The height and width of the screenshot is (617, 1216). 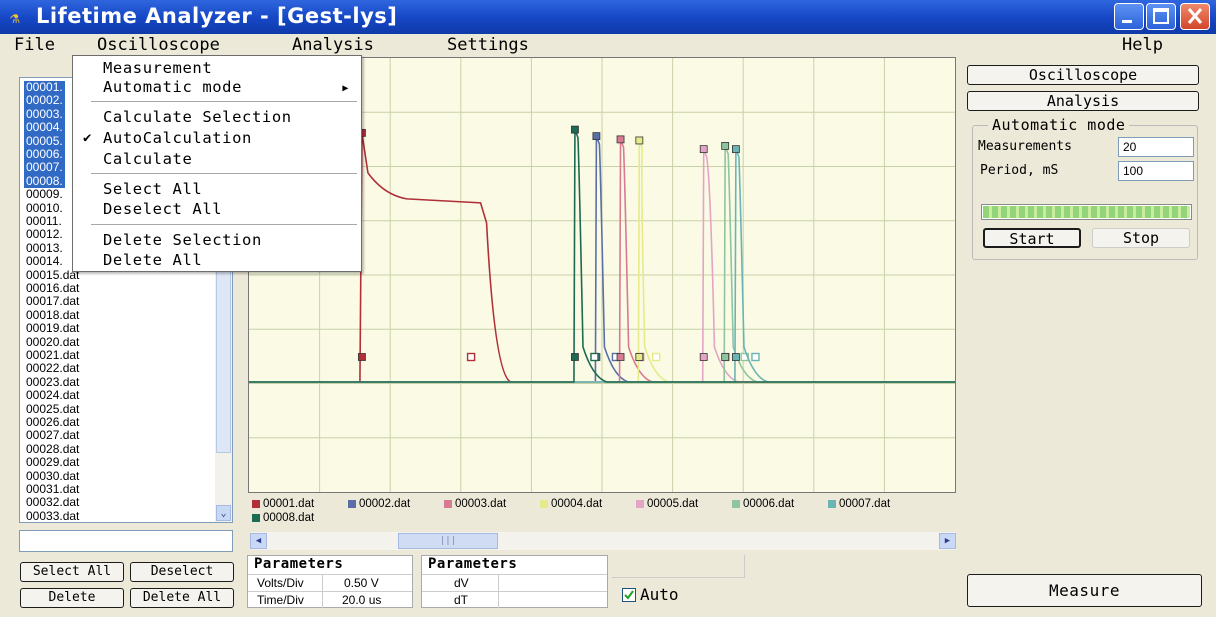 I want to click on automatic-mode-title: Automatic mode, so click(x=1059, y=125).